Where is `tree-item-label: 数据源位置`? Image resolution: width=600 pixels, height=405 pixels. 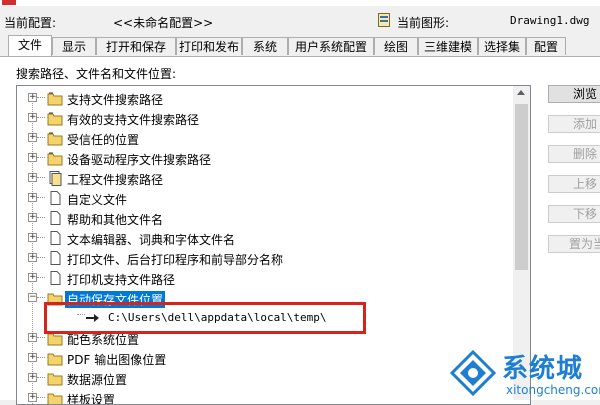
tree-item-label: 数据源位置 is located at coordinates (97, 380).